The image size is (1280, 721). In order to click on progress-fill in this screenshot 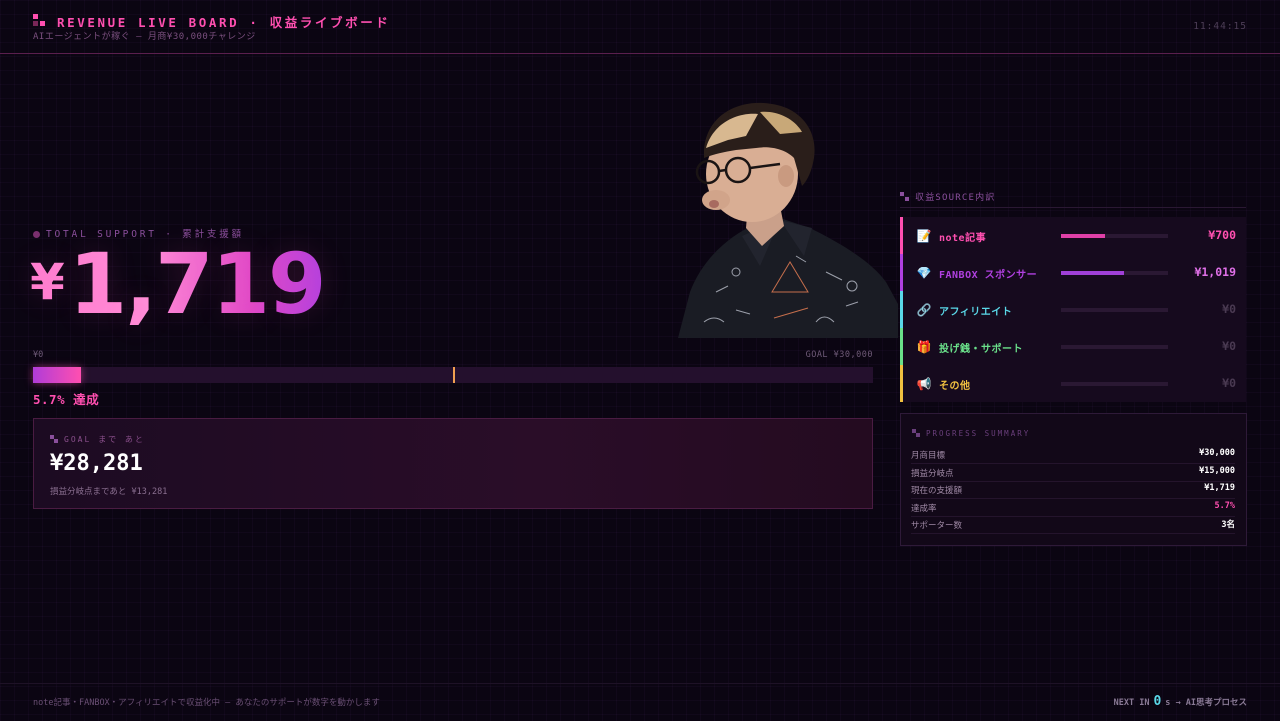, I will do `click(57, 375)`.